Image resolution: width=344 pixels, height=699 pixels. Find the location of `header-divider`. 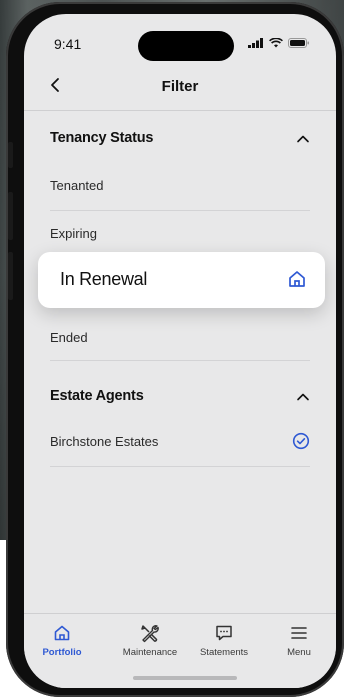

header-divider is located at coordinates (180, 110).